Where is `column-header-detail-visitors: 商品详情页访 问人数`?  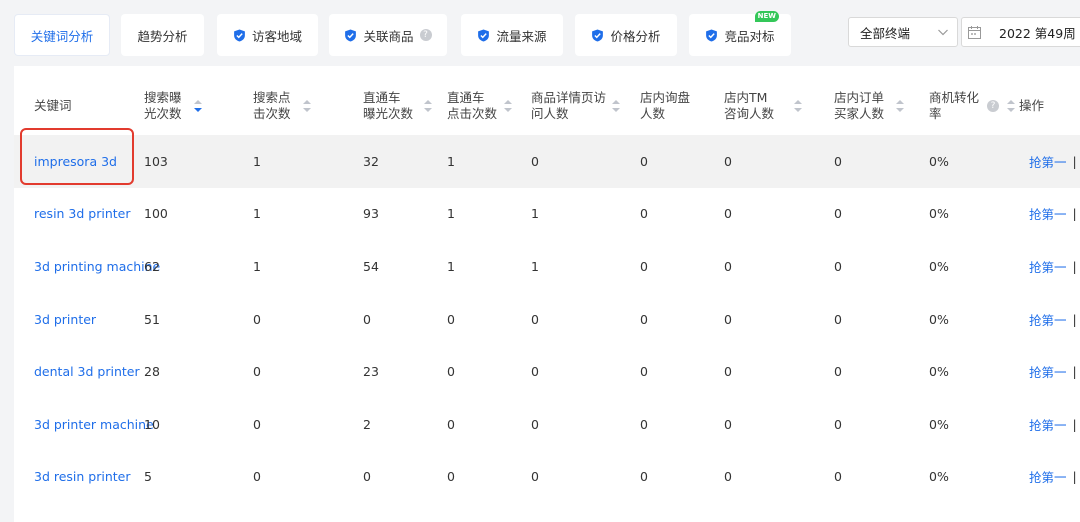
column-header-detail-visitors: 商品详情页访 问人数 is located at coordinates (576, 106).